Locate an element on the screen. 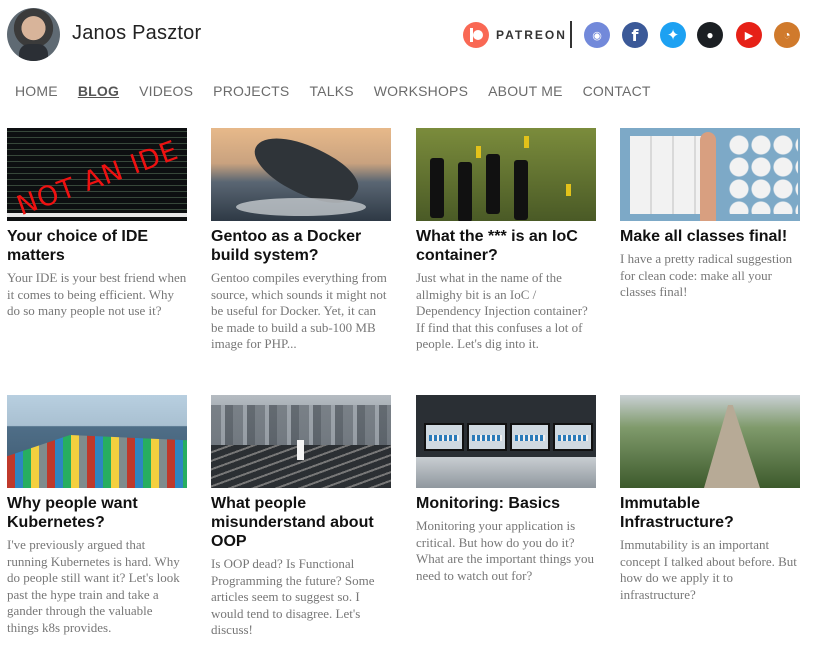  patreon-icon is located at coordinates (476, 35).